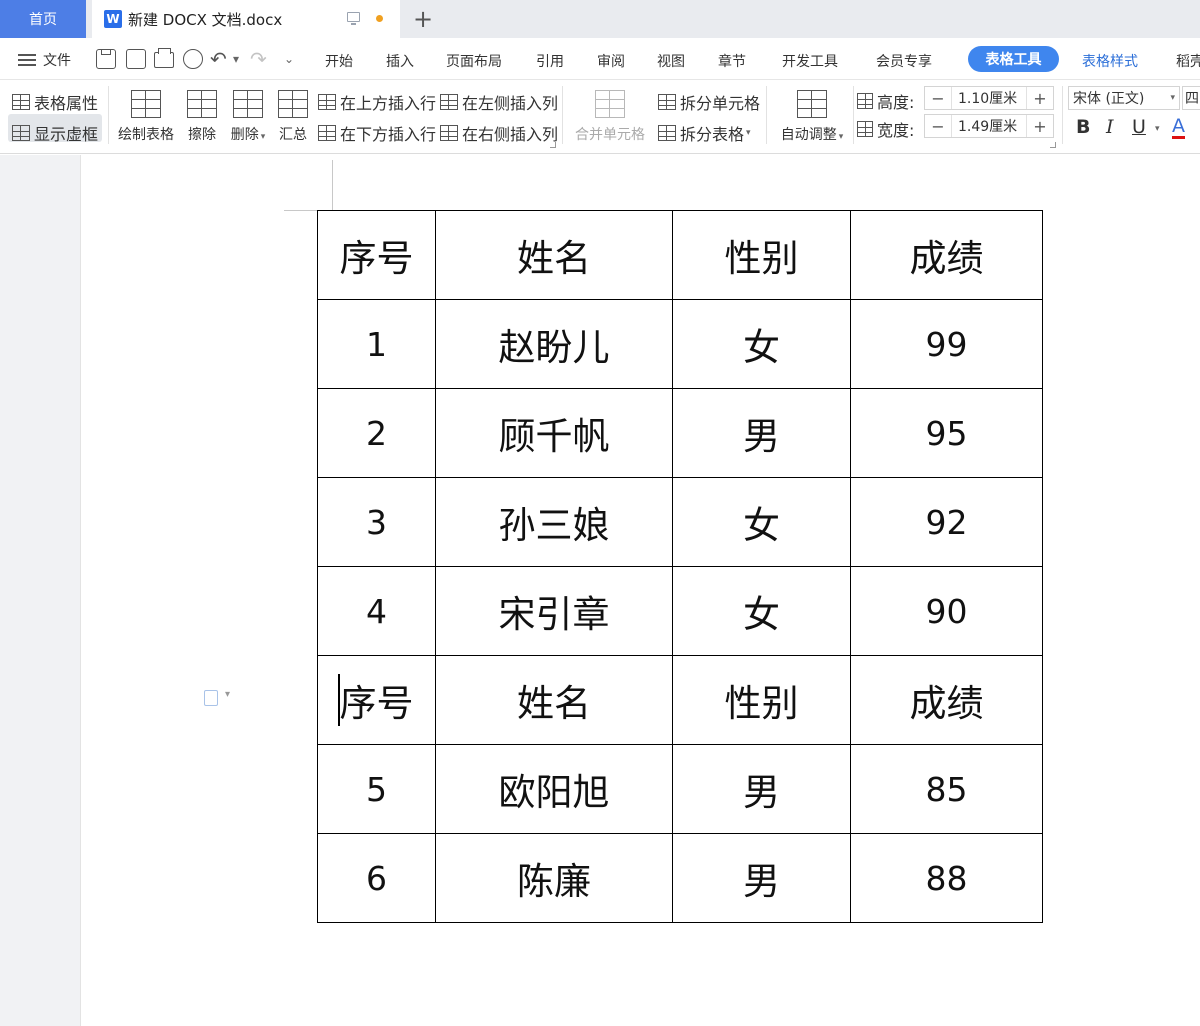 This screenshot has height=1026, width=1200. Describe the element at coordinates (938, 126) in the screenshot. I see `column-width-decrease-button: −` at that location.